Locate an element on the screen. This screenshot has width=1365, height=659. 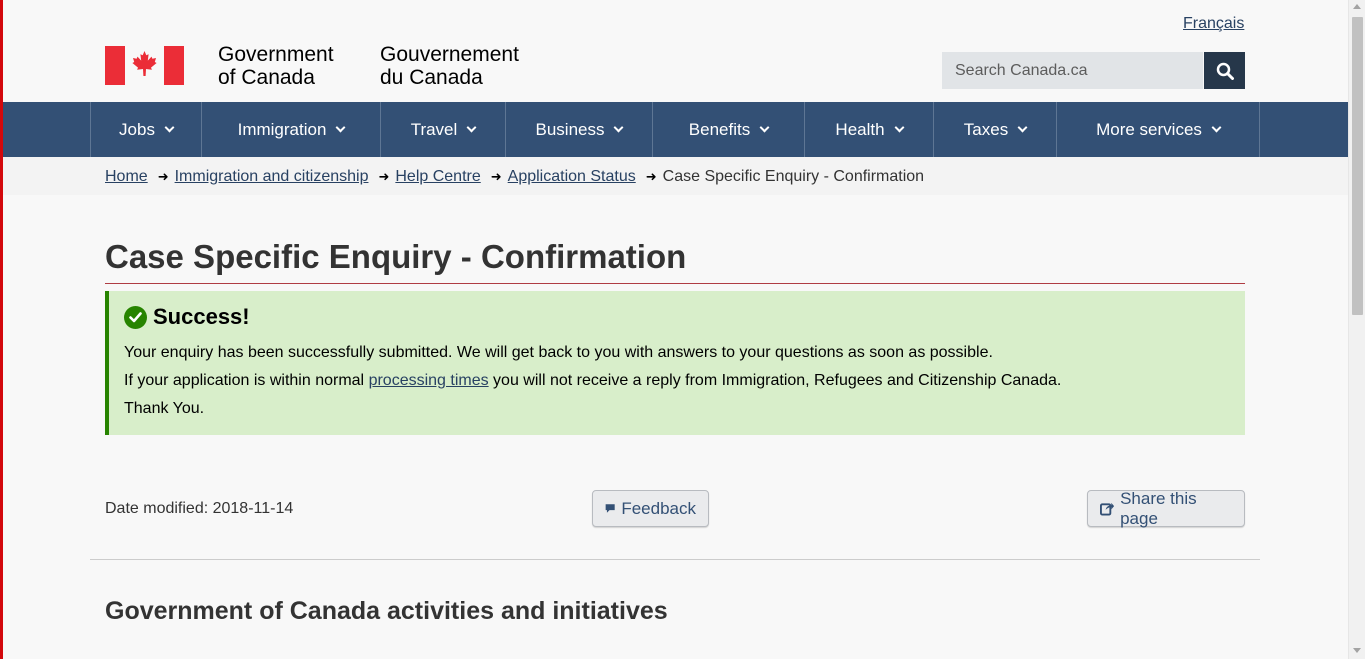
menu-item-more-services: More services is located at coordinates (1158, 129).